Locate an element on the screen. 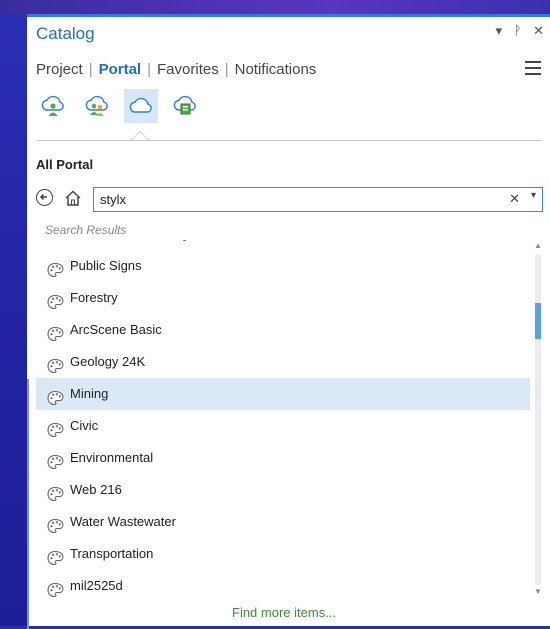 This screenshot has width=550, height=629. list-item-label: Transportation is located at coordinates (112, 553).